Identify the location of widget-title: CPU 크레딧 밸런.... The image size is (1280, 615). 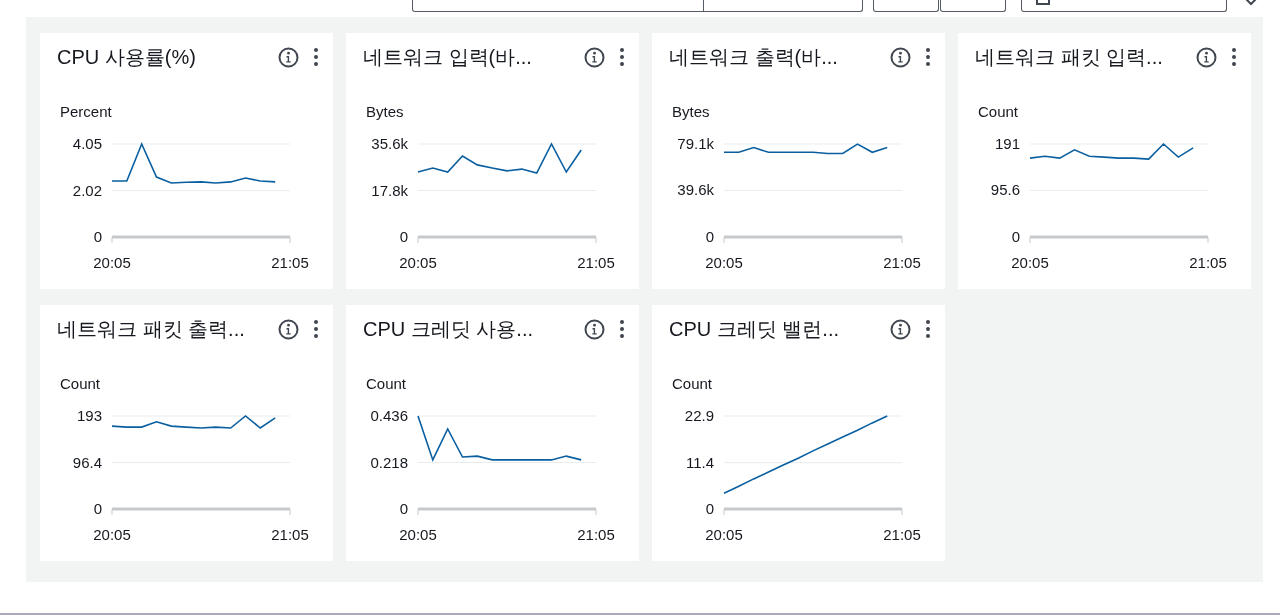
(754, 329).